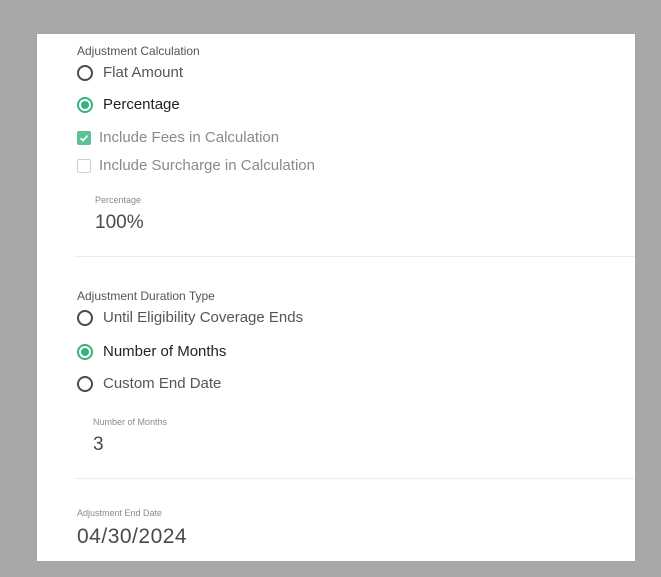 This screenshot has height=577, width=661. What do you see at coordinates (143, 72) in the screenshot?
I see `flat-amount-label: Flat Amount` at bounding box center [143, 72].